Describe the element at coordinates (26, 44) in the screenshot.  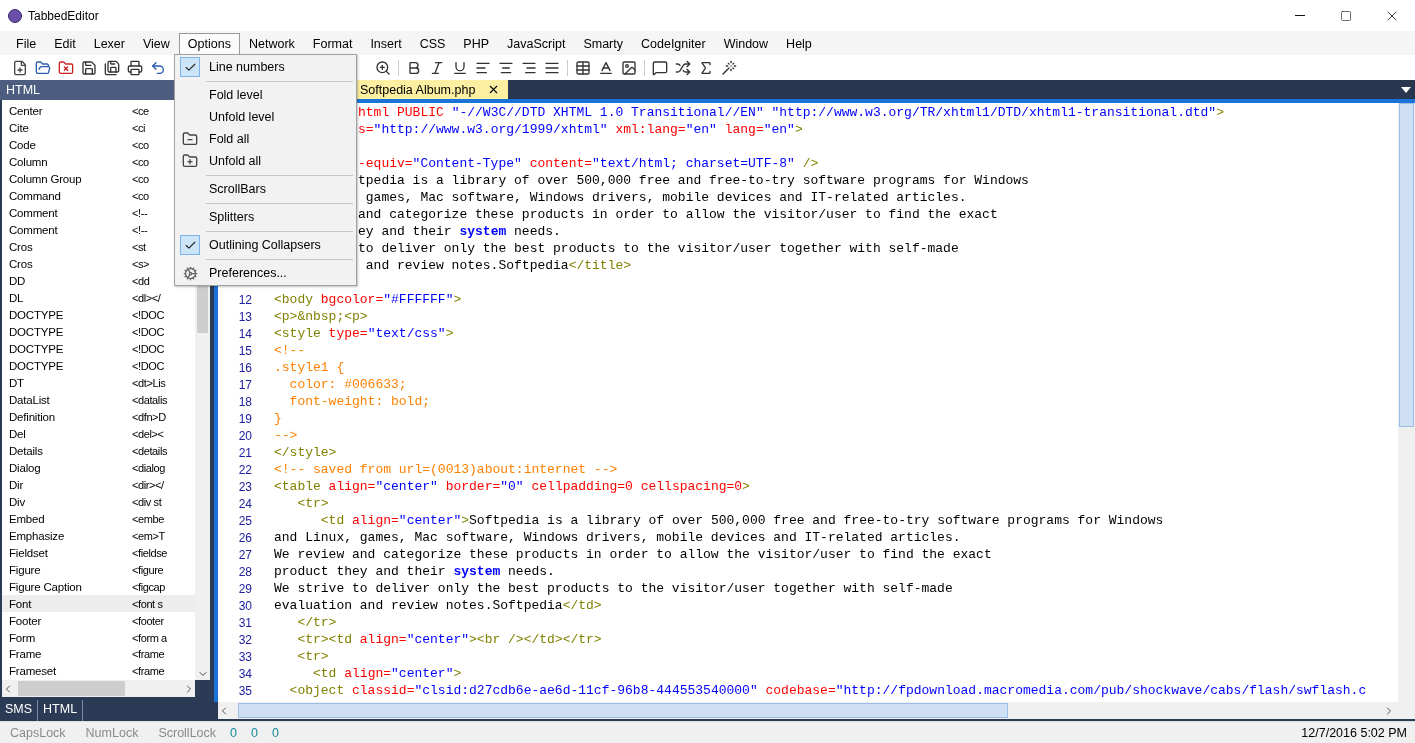
I see `menu-item: File` at that location.